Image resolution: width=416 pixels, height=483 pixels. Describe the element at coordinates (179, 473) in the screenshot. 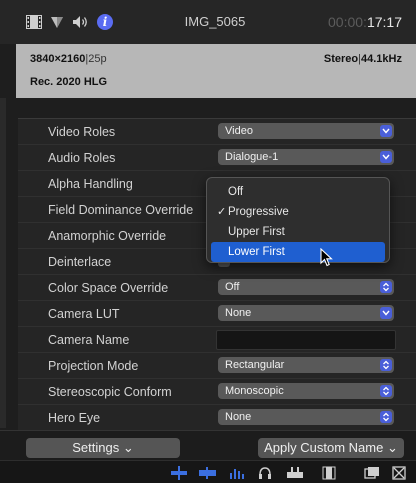

I see `clip-appearance-icon` at that location.